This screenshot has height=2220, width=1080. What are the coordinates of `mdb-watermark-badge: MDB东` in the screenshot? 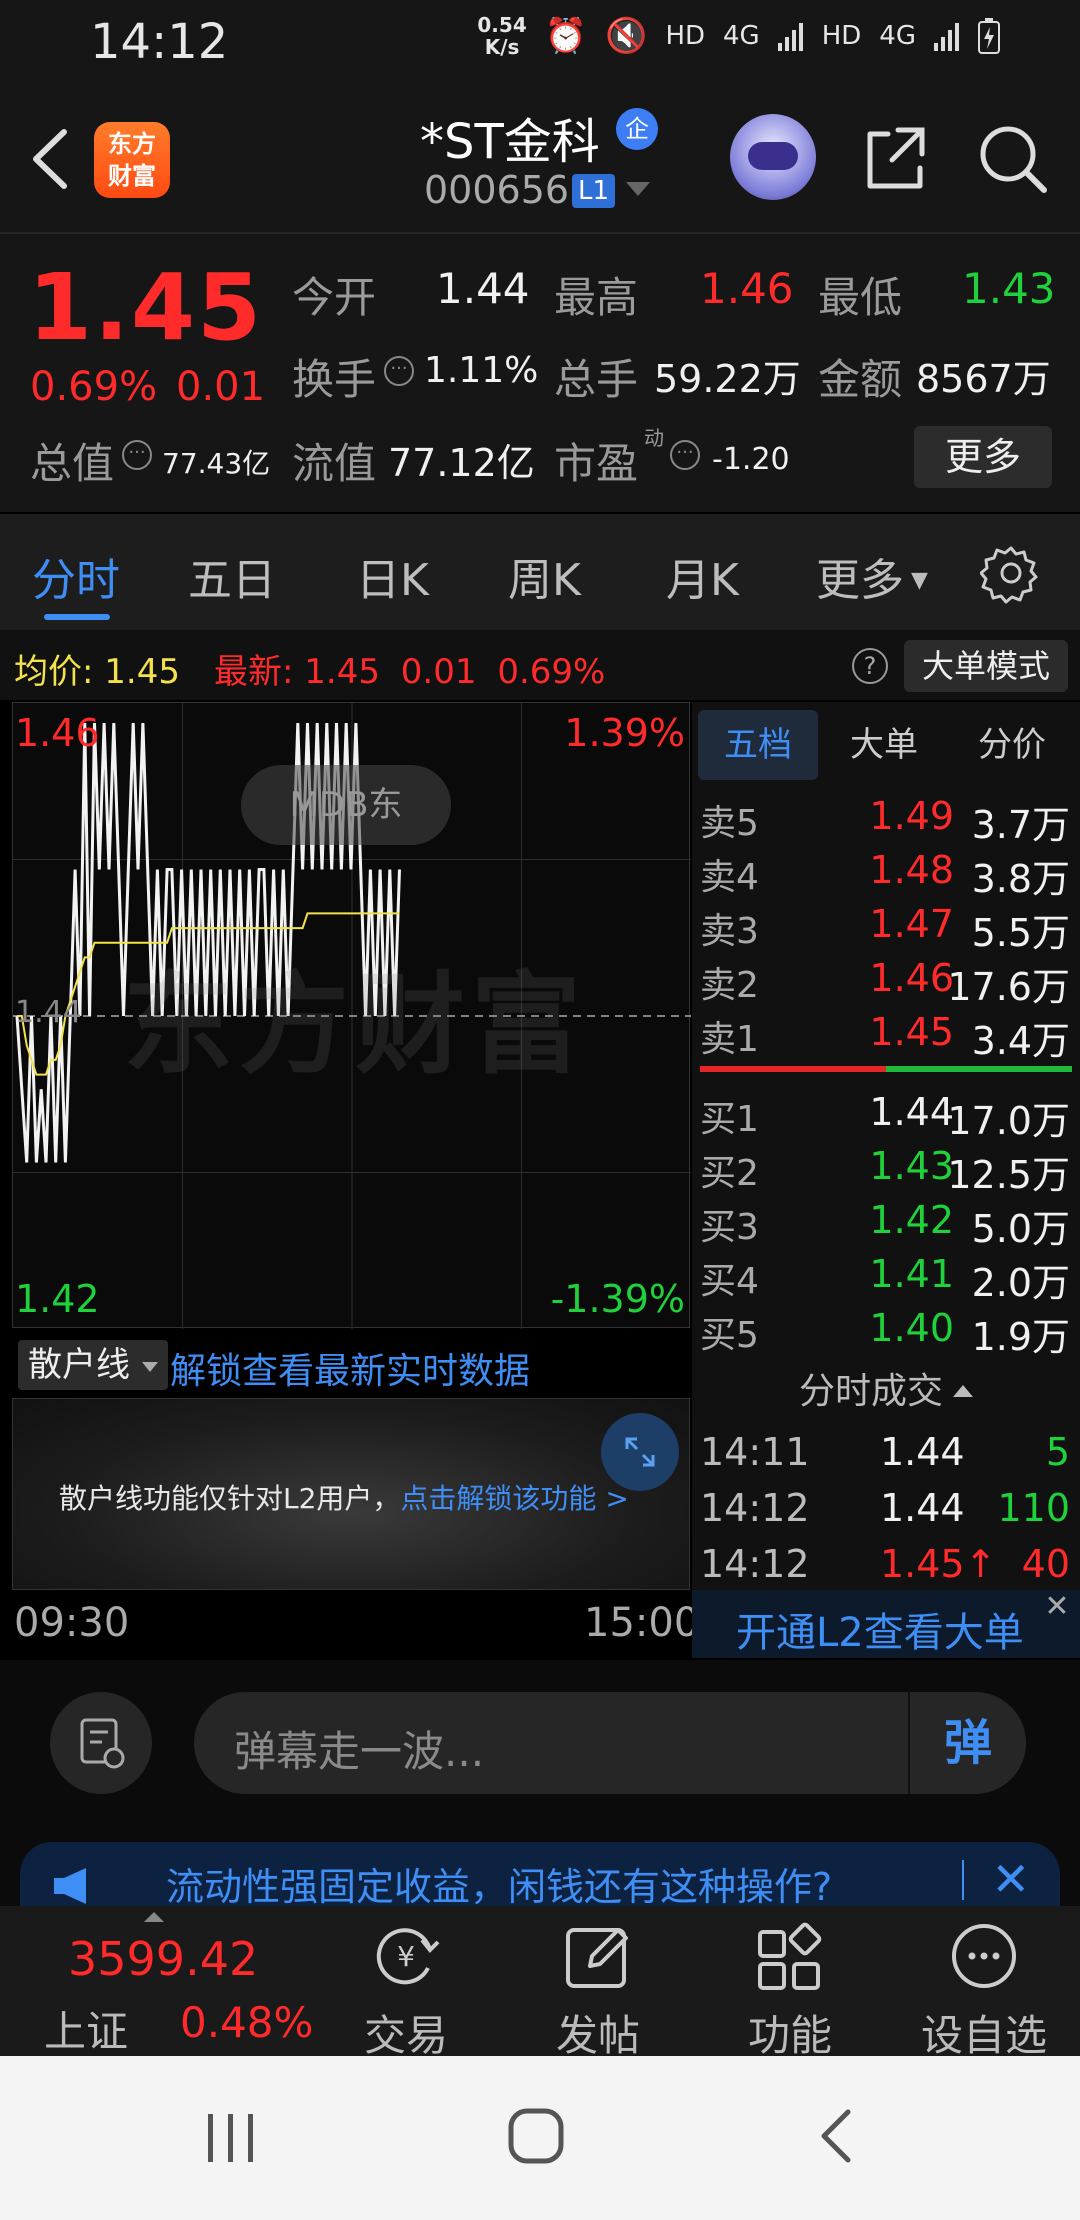 It's located at (346, 805).